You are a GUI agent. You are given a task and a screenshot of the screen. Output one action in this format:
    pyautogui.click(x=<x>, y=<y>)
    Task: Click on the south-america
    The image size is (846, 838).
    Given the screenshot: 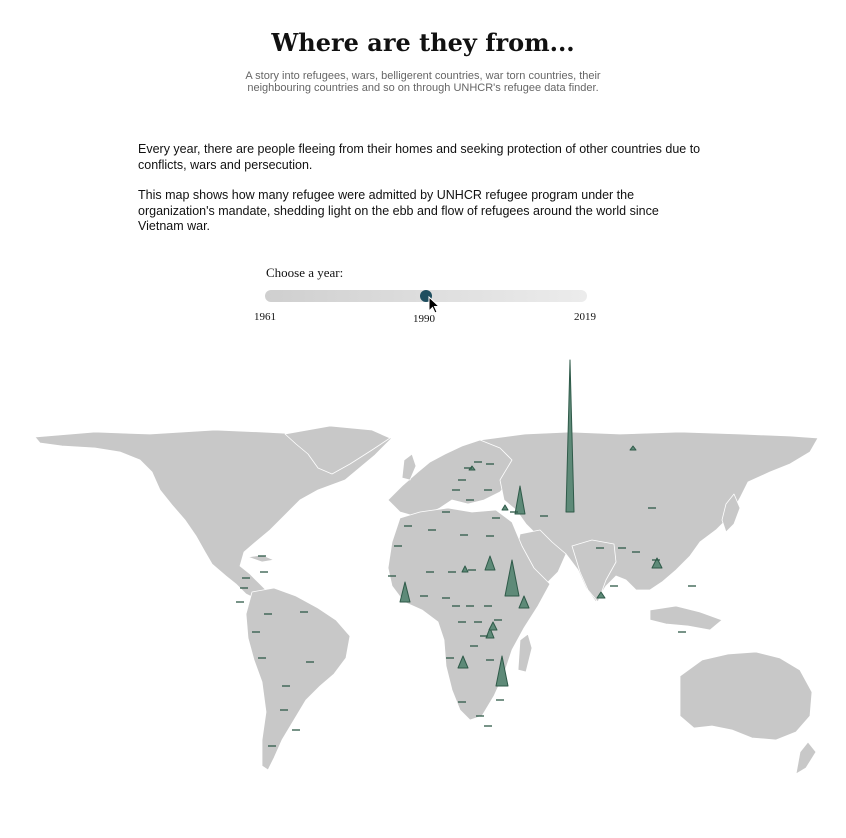 What is the action you would take?
    pyautogui.click(x=298, y=679)
    